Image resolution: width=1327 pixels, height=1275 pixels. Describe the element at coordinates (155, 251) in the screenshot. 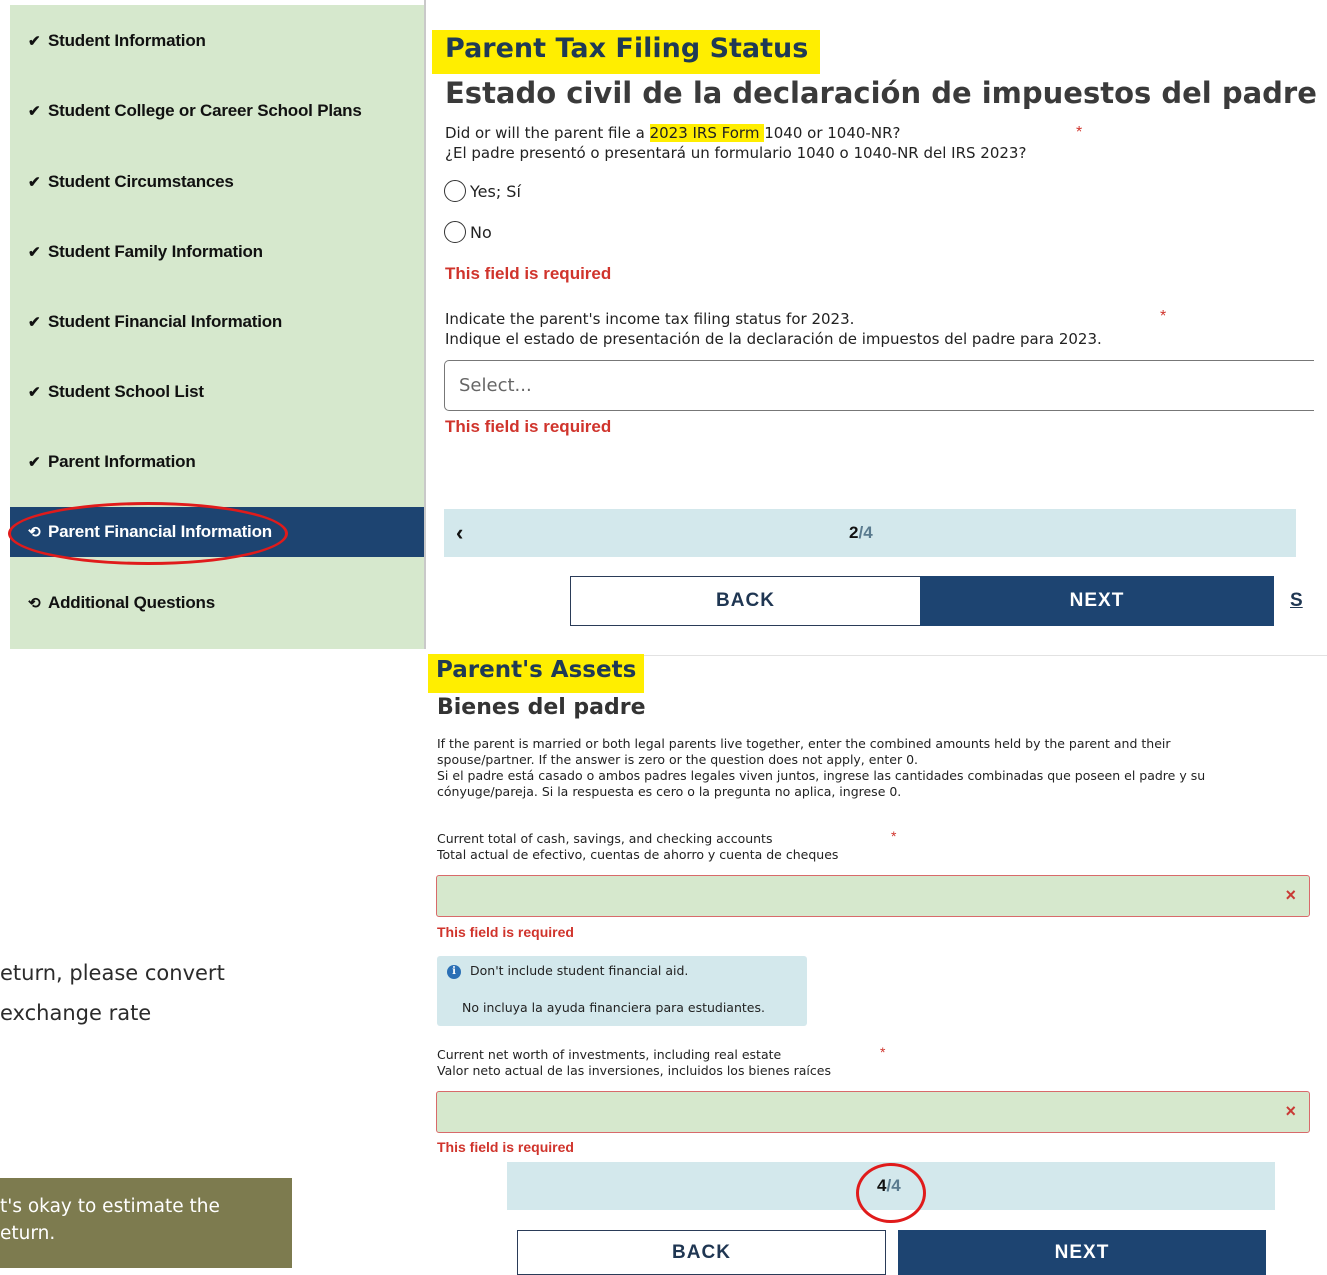

I see `sidebar-item-label: Student Family Information` at that location.